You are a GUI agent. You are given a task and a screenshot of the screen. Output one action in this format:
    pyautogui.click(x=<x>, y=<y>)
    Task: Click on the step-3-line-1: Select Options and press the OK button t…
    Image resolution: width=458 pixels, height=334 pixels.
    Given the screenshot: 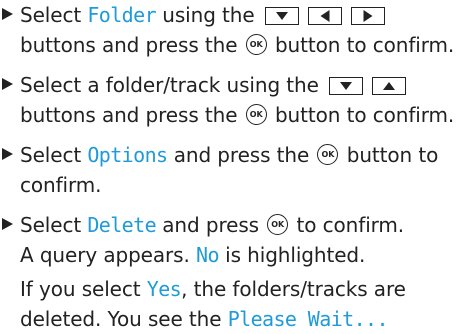 What is the action you would take?
    pyautogui.click(x=229, y=155)
    